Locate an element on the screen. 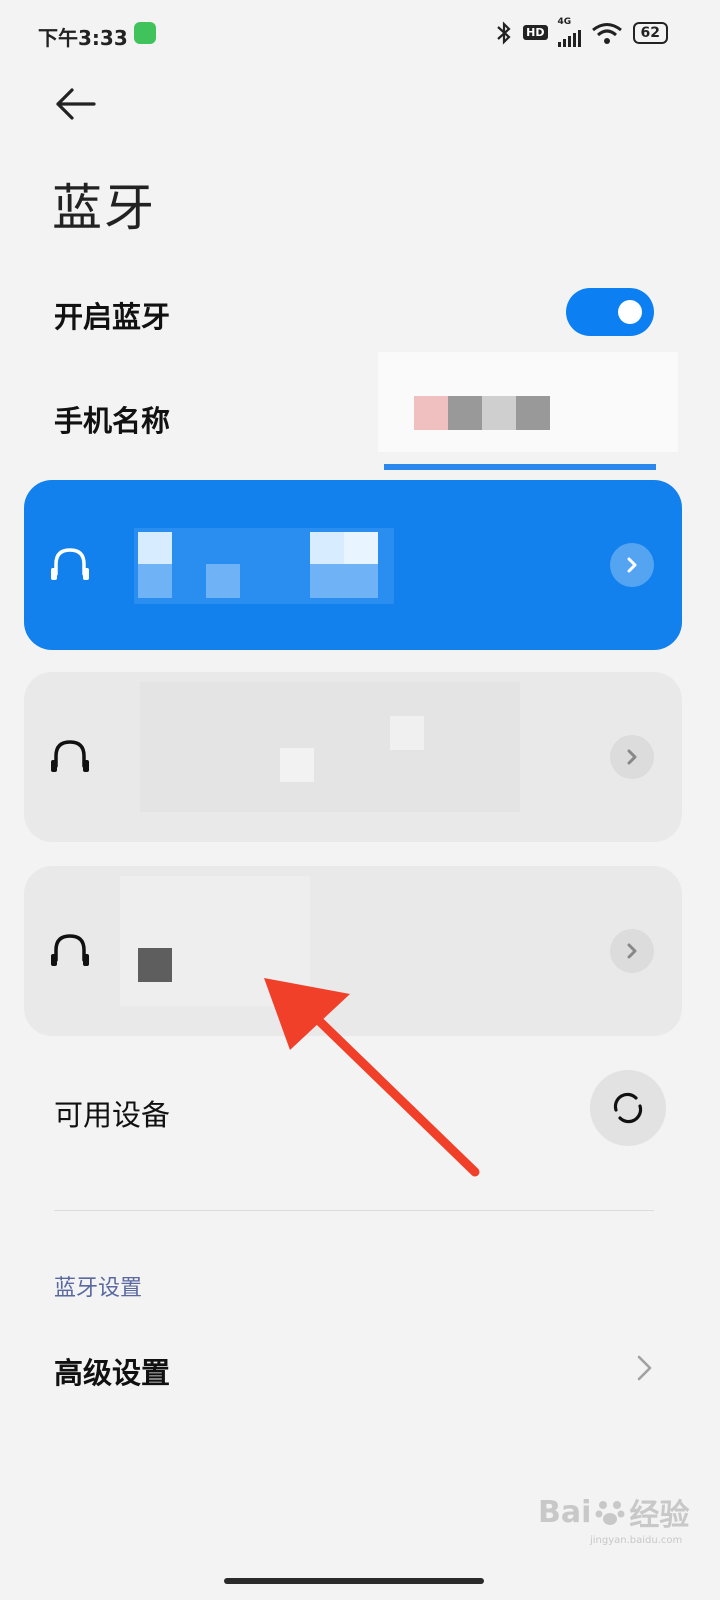 This screenshot has width=720, height=1600. watermark-logo: Bai 经验 is located at coordinates (613, 1512).